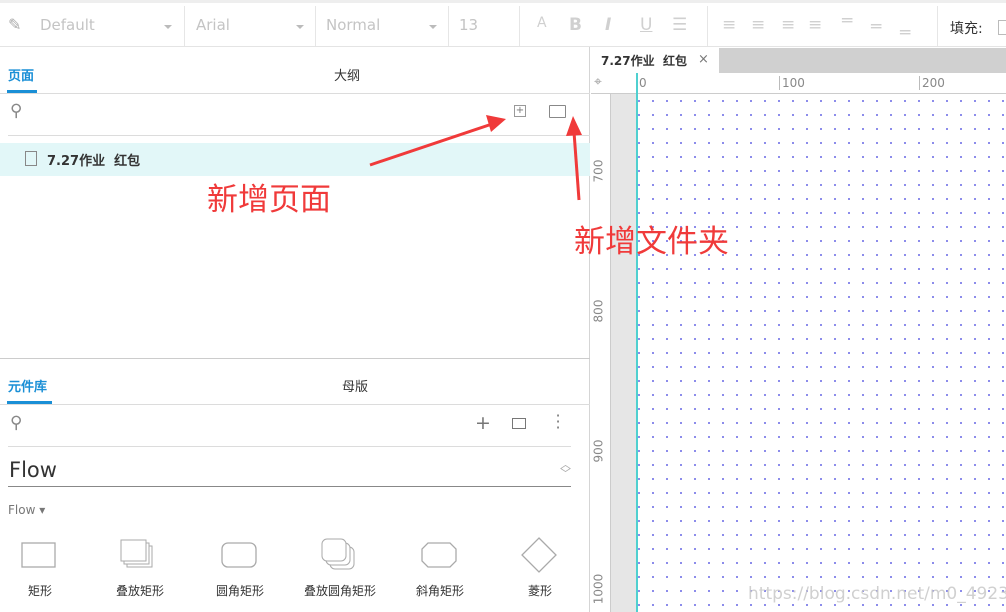  What do you see at coordinates (269, 200) in the screenshot?
I see `annotation-new-page: 新增页面` at bounding box center [269, 200].